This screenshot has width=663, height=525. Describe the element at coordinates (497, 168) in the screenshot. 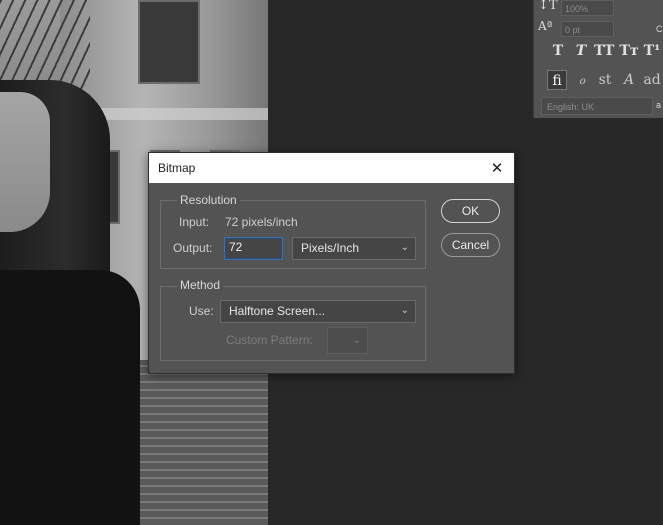

I see `close-icon: ✕` at that location.